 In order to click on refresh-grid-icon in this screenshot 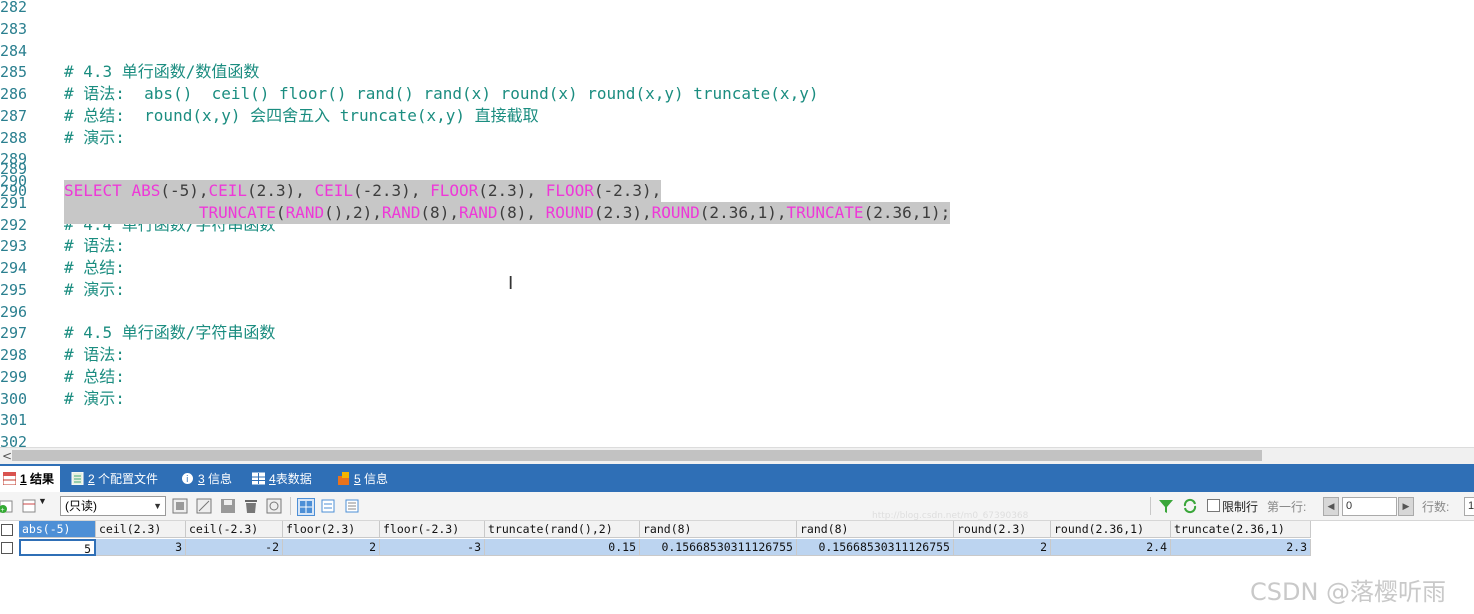, I will do `click(274, 506)`.